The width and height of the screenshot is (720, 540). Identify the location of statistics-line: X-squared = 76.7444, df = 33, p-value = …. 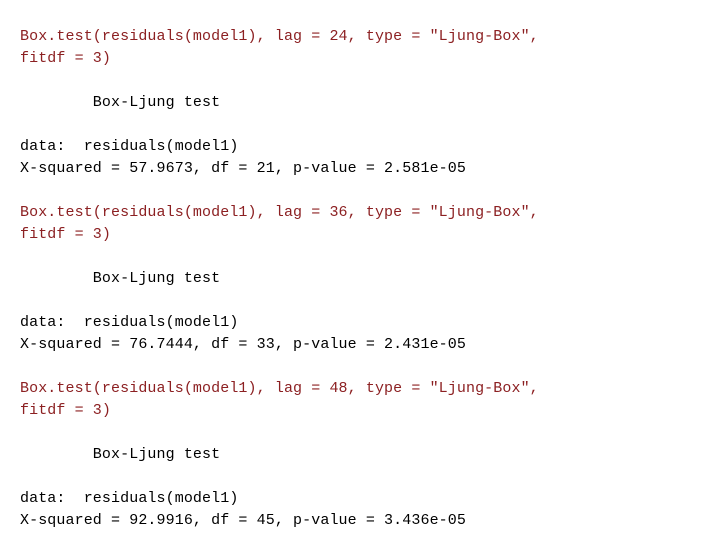
(243, 344).